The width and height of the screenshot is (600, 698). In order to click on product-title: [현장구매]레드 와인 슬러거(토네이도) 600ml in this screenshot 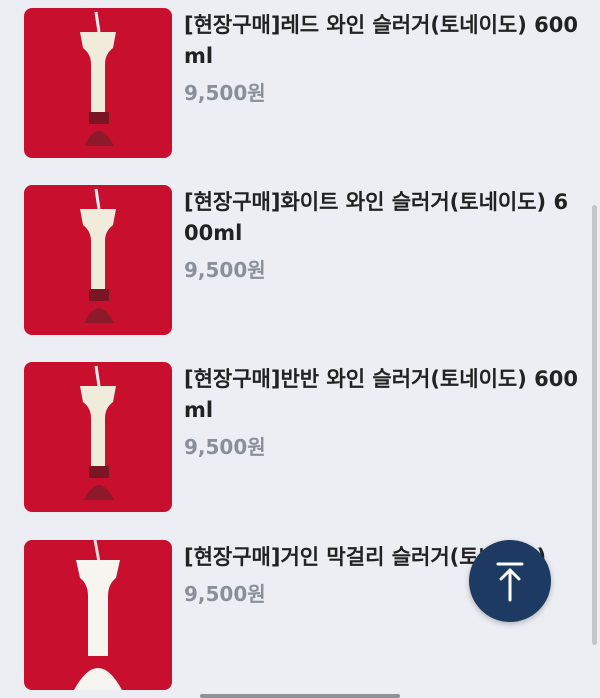, I will do `click(381, 41)`.